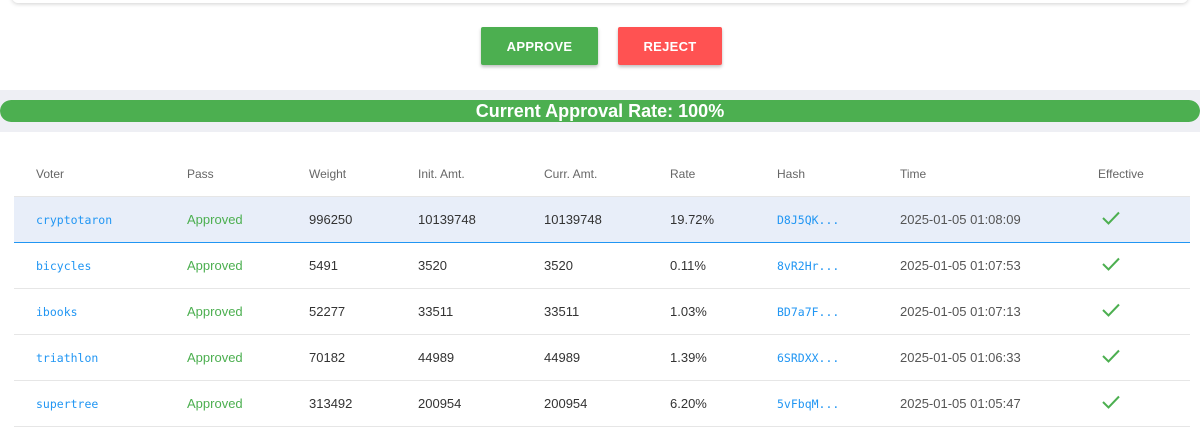  What do you see at coordinates (701, 219) in the screenshot?
I see `rate-cell: 19.72%` at bounding box center [701, 219].